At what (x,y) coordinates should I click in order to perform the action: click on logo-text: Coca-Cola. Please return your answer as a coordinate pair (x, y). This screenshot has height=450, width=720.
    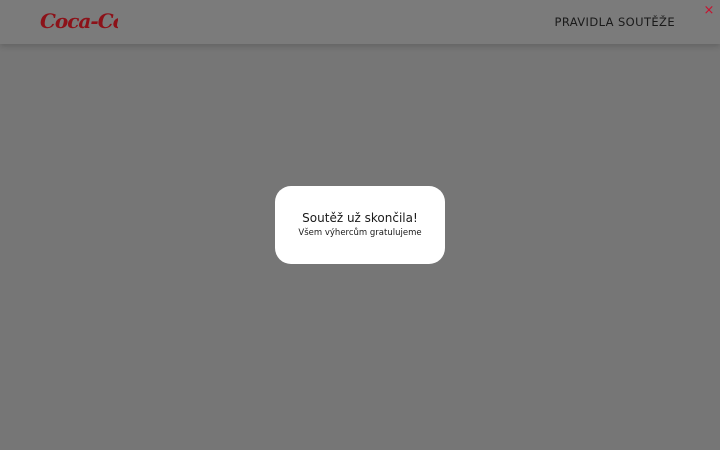
    Looking at the image, I should click on (79, 21).